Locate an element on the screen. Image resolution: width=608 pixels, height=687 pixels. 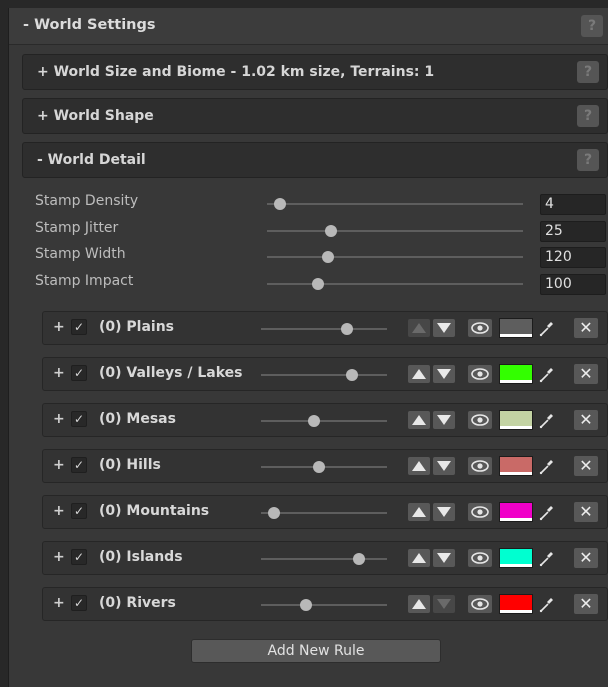
rule-row: + ✓ (0) Mesas ✕ is located at coordinates (325, 420).